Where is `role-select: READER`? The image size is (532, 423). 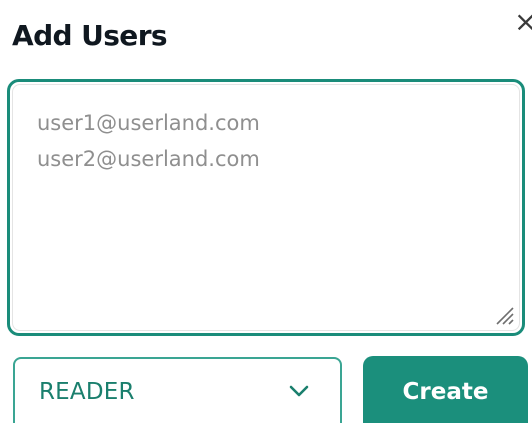
role-select: READER is located at coordinates (177, 390).